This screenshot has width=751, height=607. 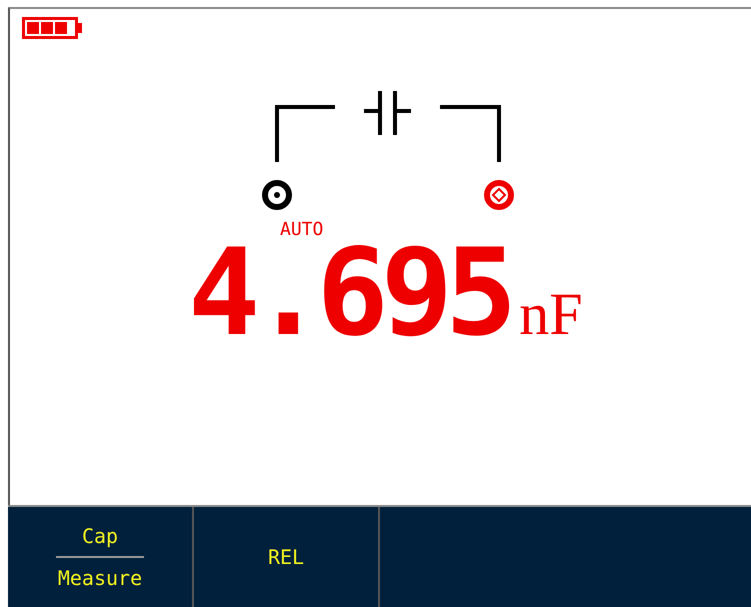 What do you see at coordinates (387, 113) in the screenshot?
I see `capacitor-icon` at bounding box center [387, 113].